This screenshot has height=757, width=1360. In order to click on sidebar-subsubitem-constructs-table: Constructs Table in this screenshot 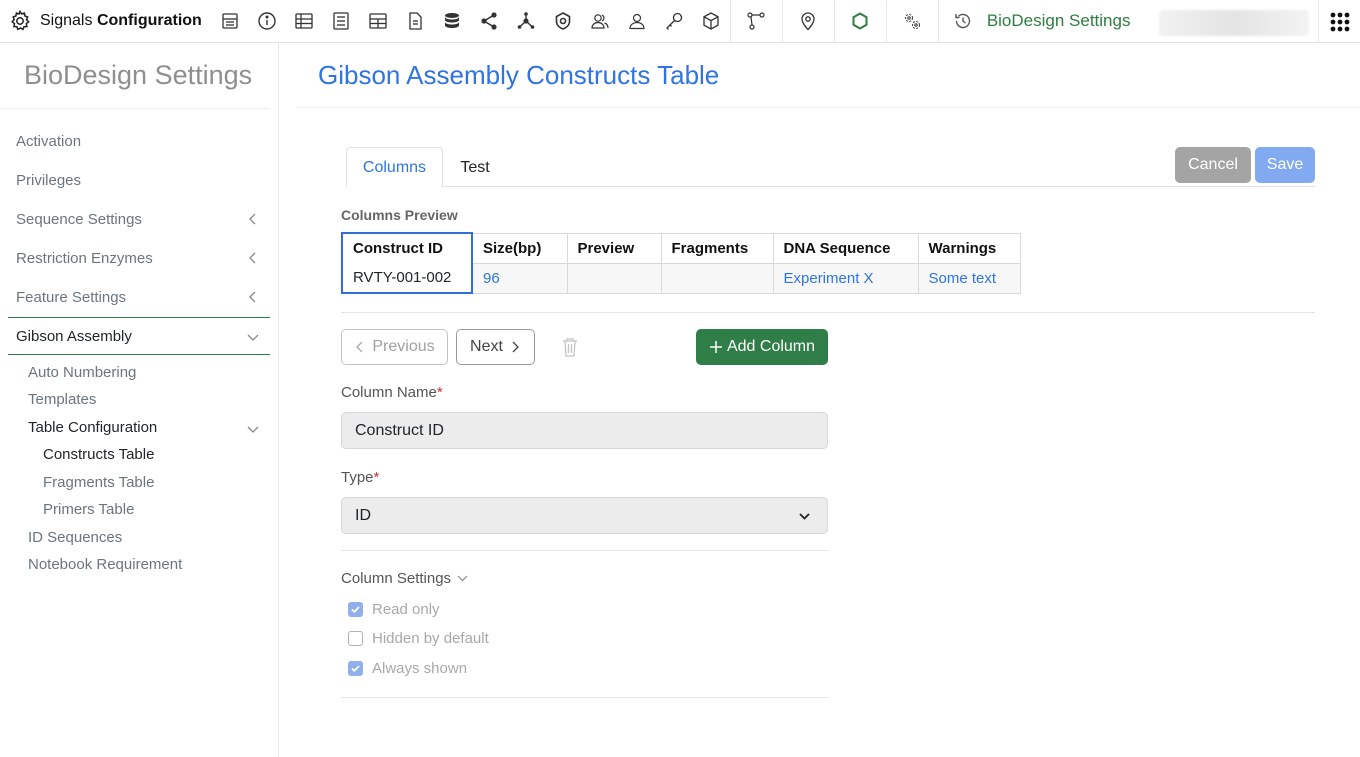, I will do `click(98, 454)`.